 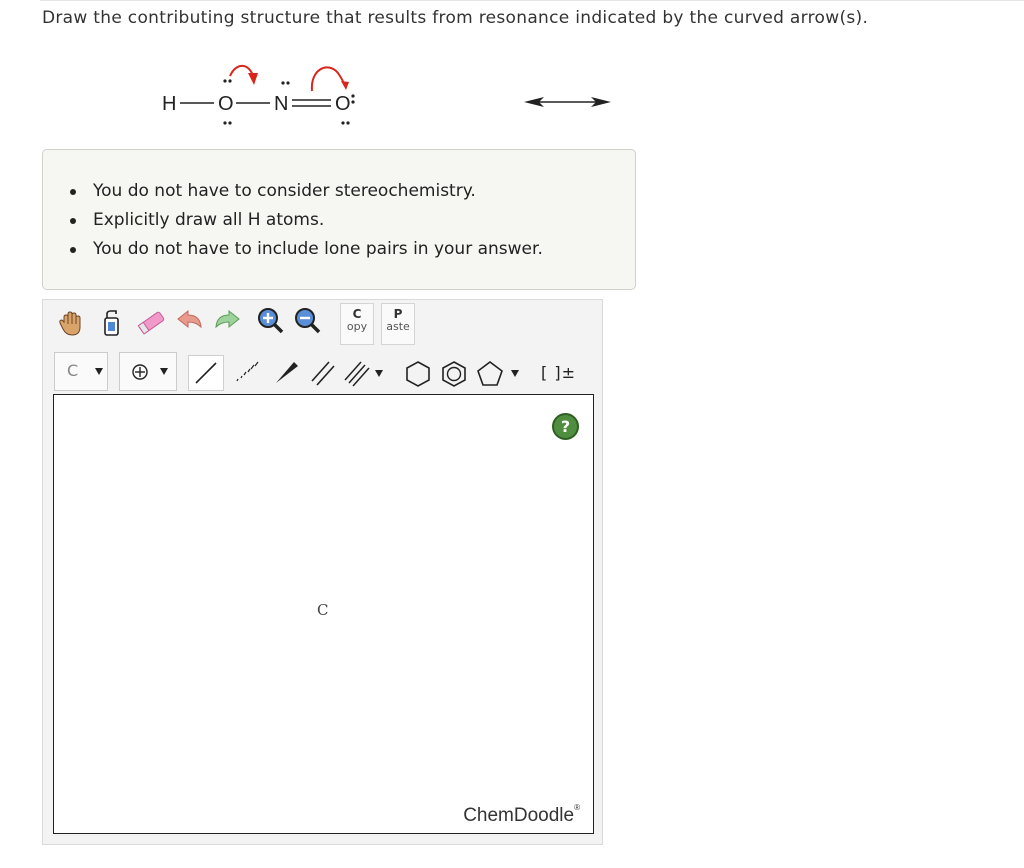 I want to click on molecule-structure: H O N O, so click(x=258, y=94).